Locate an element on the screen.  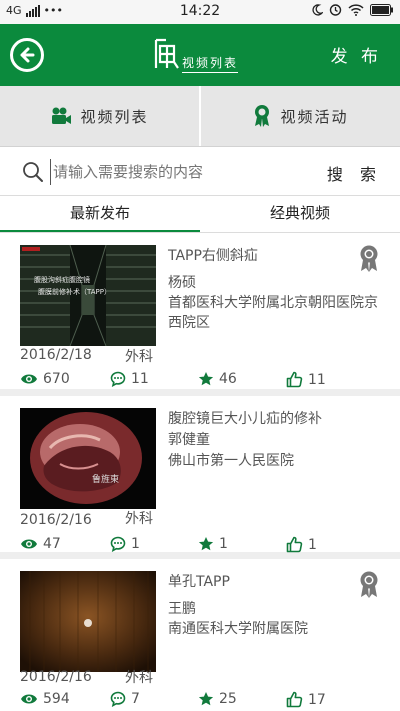
tab-video-list-label: 视频列表 is located at coordinates (114, 116).